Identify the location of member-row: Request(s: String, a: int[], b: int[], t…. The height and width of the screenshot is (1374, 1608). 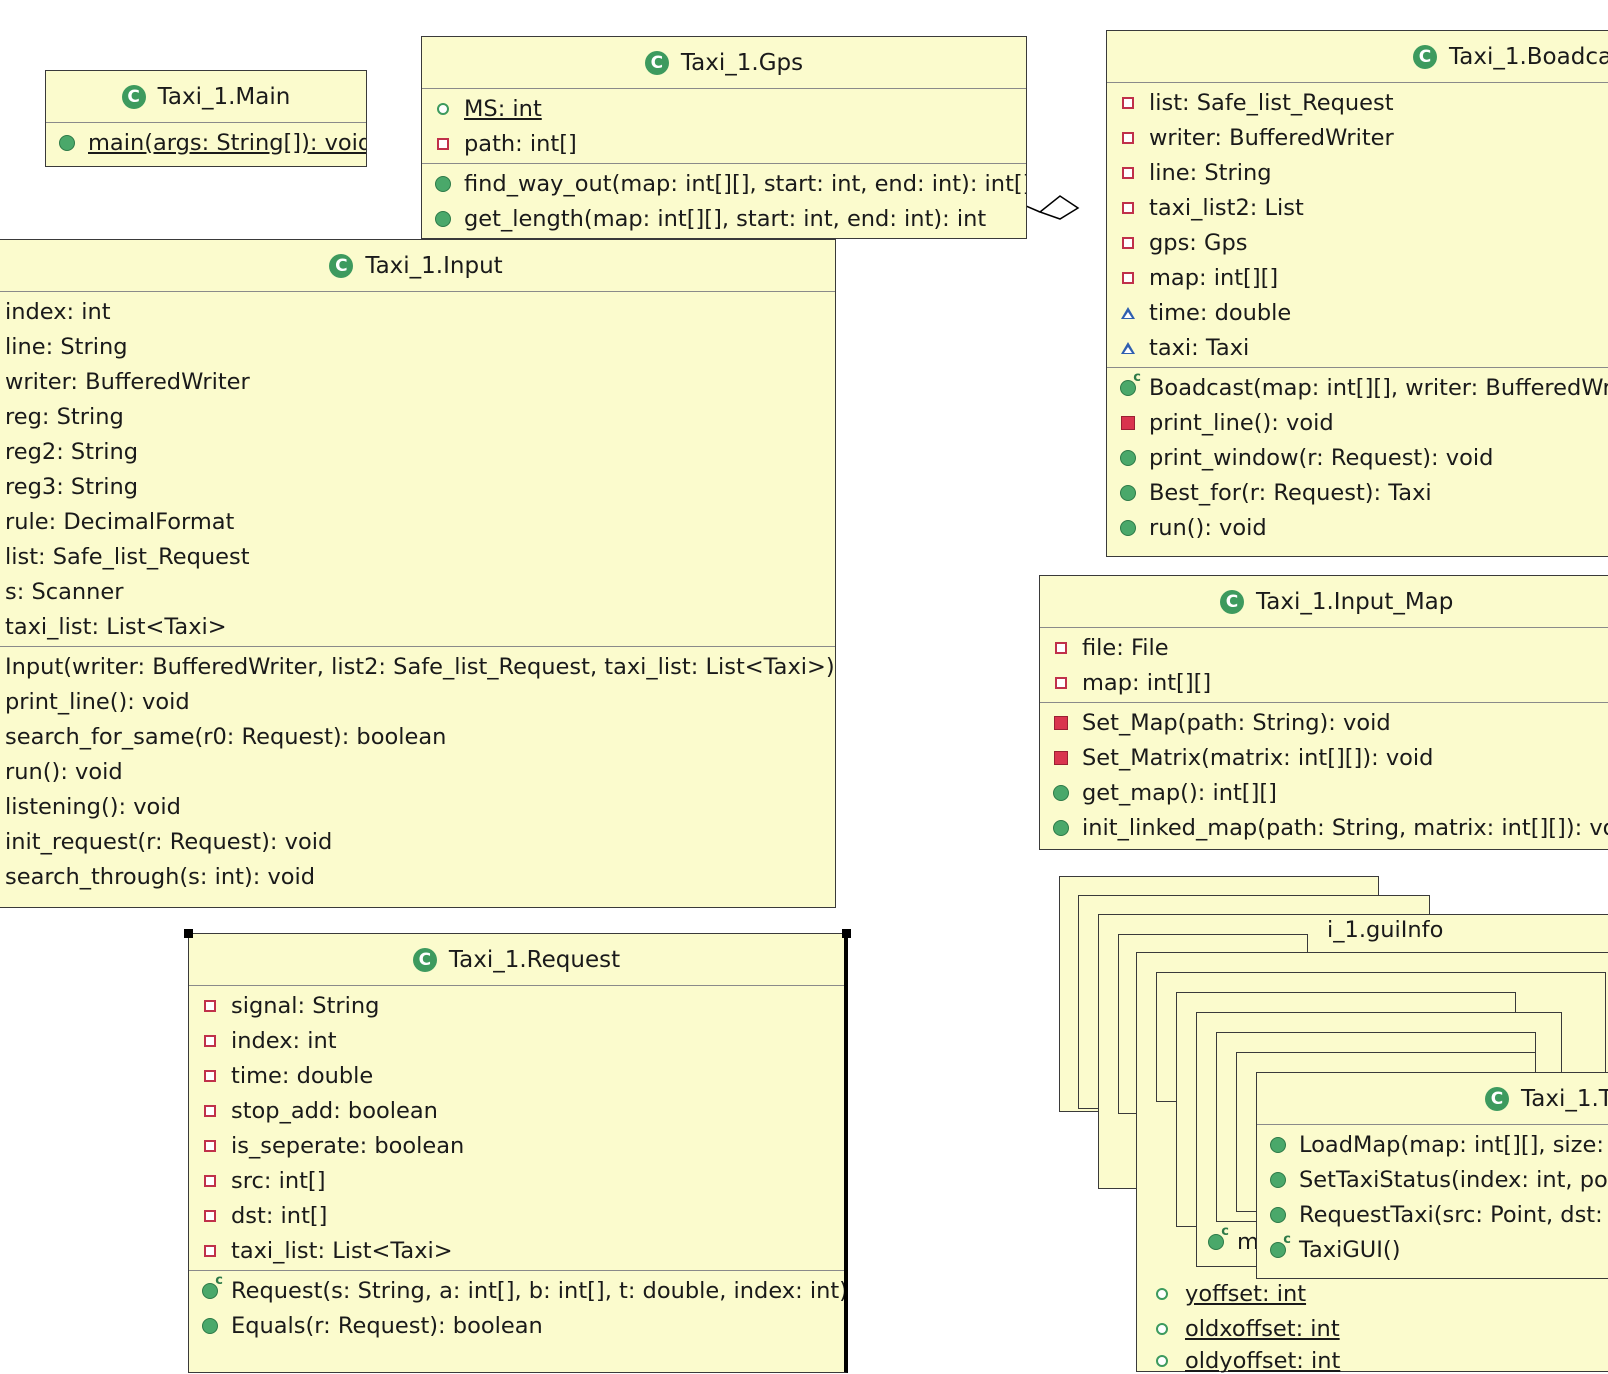
(516, 1290).